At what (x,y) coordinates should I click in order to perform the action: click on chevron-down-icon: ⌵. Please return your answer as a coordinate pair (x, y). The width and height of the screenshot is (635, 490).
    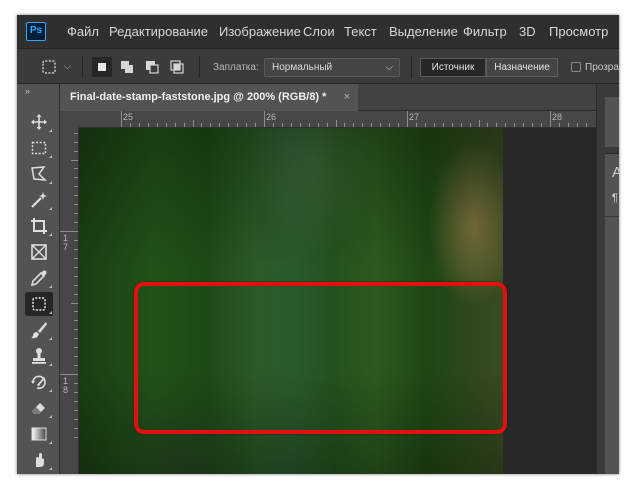
    Looking at the image, I should click on (389, 67).